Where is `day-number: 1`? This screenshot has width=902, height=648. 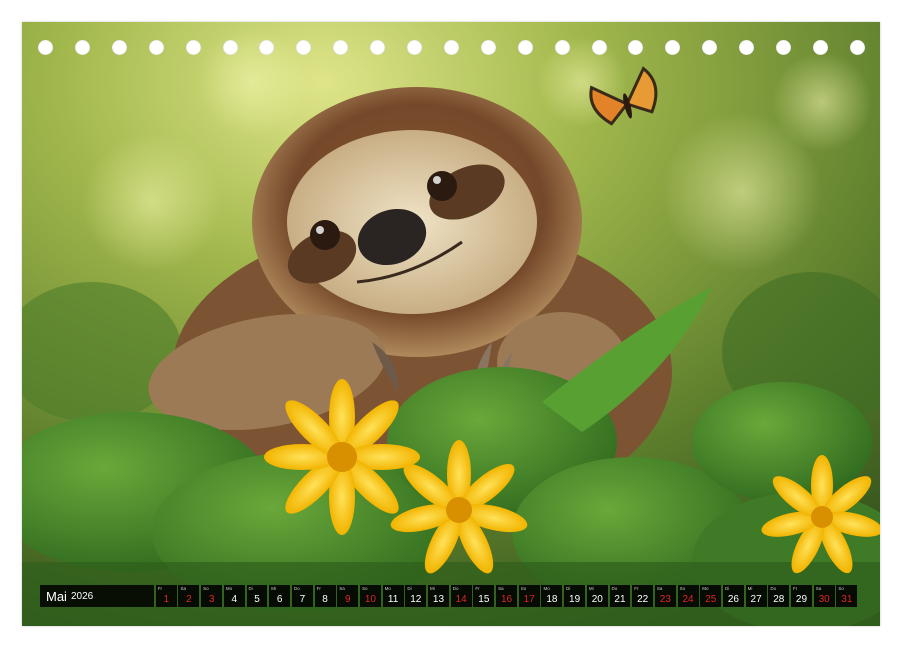
day-number: 1 is located at coordinates (166, 599).